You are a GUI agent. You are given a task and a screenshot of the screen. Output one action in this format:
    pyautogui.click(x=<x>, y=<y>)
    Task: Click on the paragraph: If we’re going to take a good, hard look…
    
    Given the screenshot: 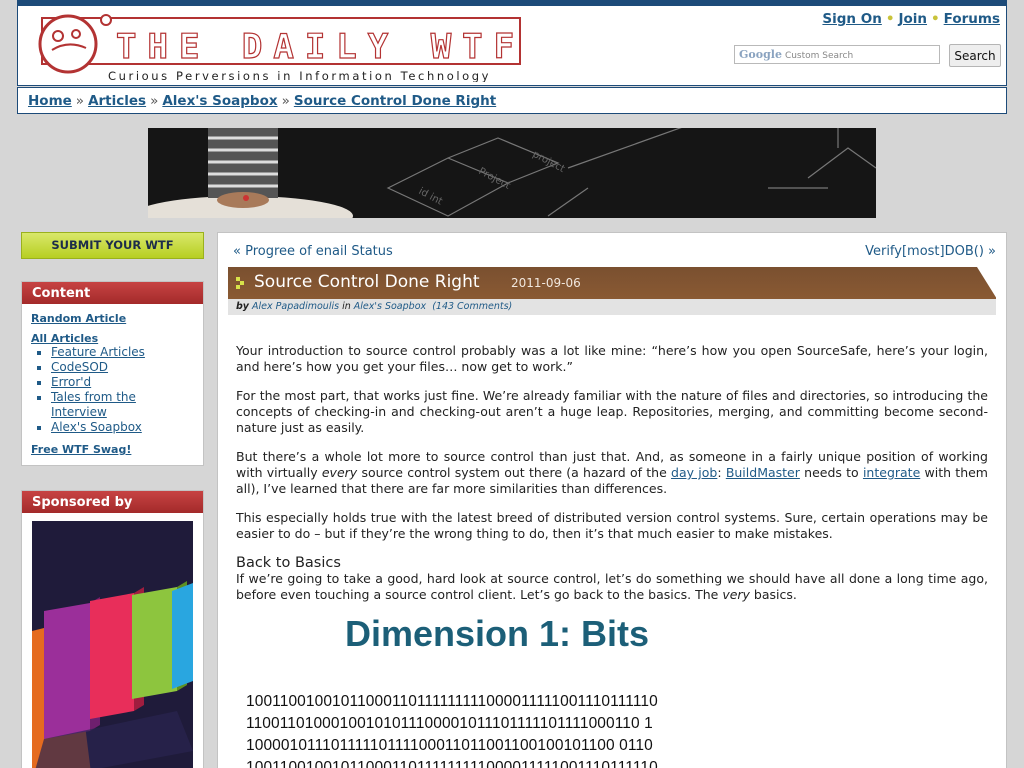 What is the action you would take?
    pyautogui.click(x=612, y=587)
    